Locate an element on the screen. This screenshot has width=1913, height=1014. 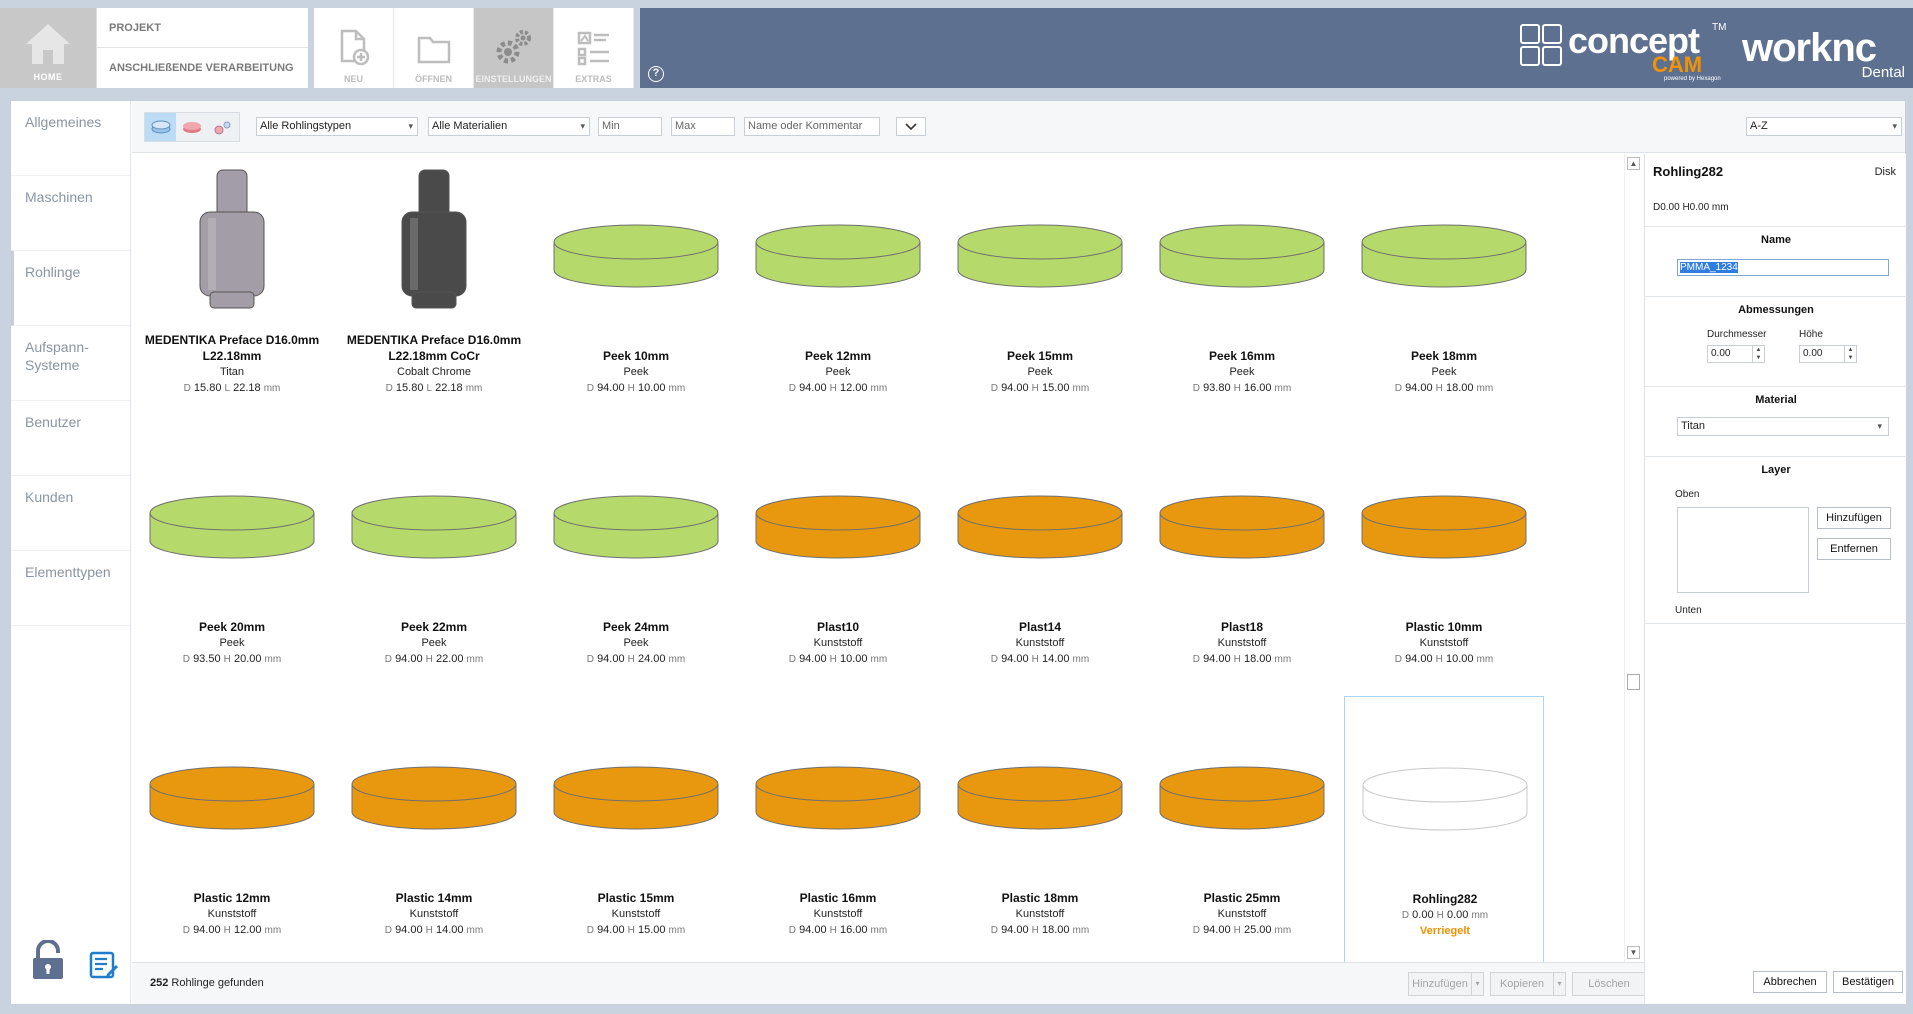
blank-name: Plastic 15mm is located at coordinates (636, 898).